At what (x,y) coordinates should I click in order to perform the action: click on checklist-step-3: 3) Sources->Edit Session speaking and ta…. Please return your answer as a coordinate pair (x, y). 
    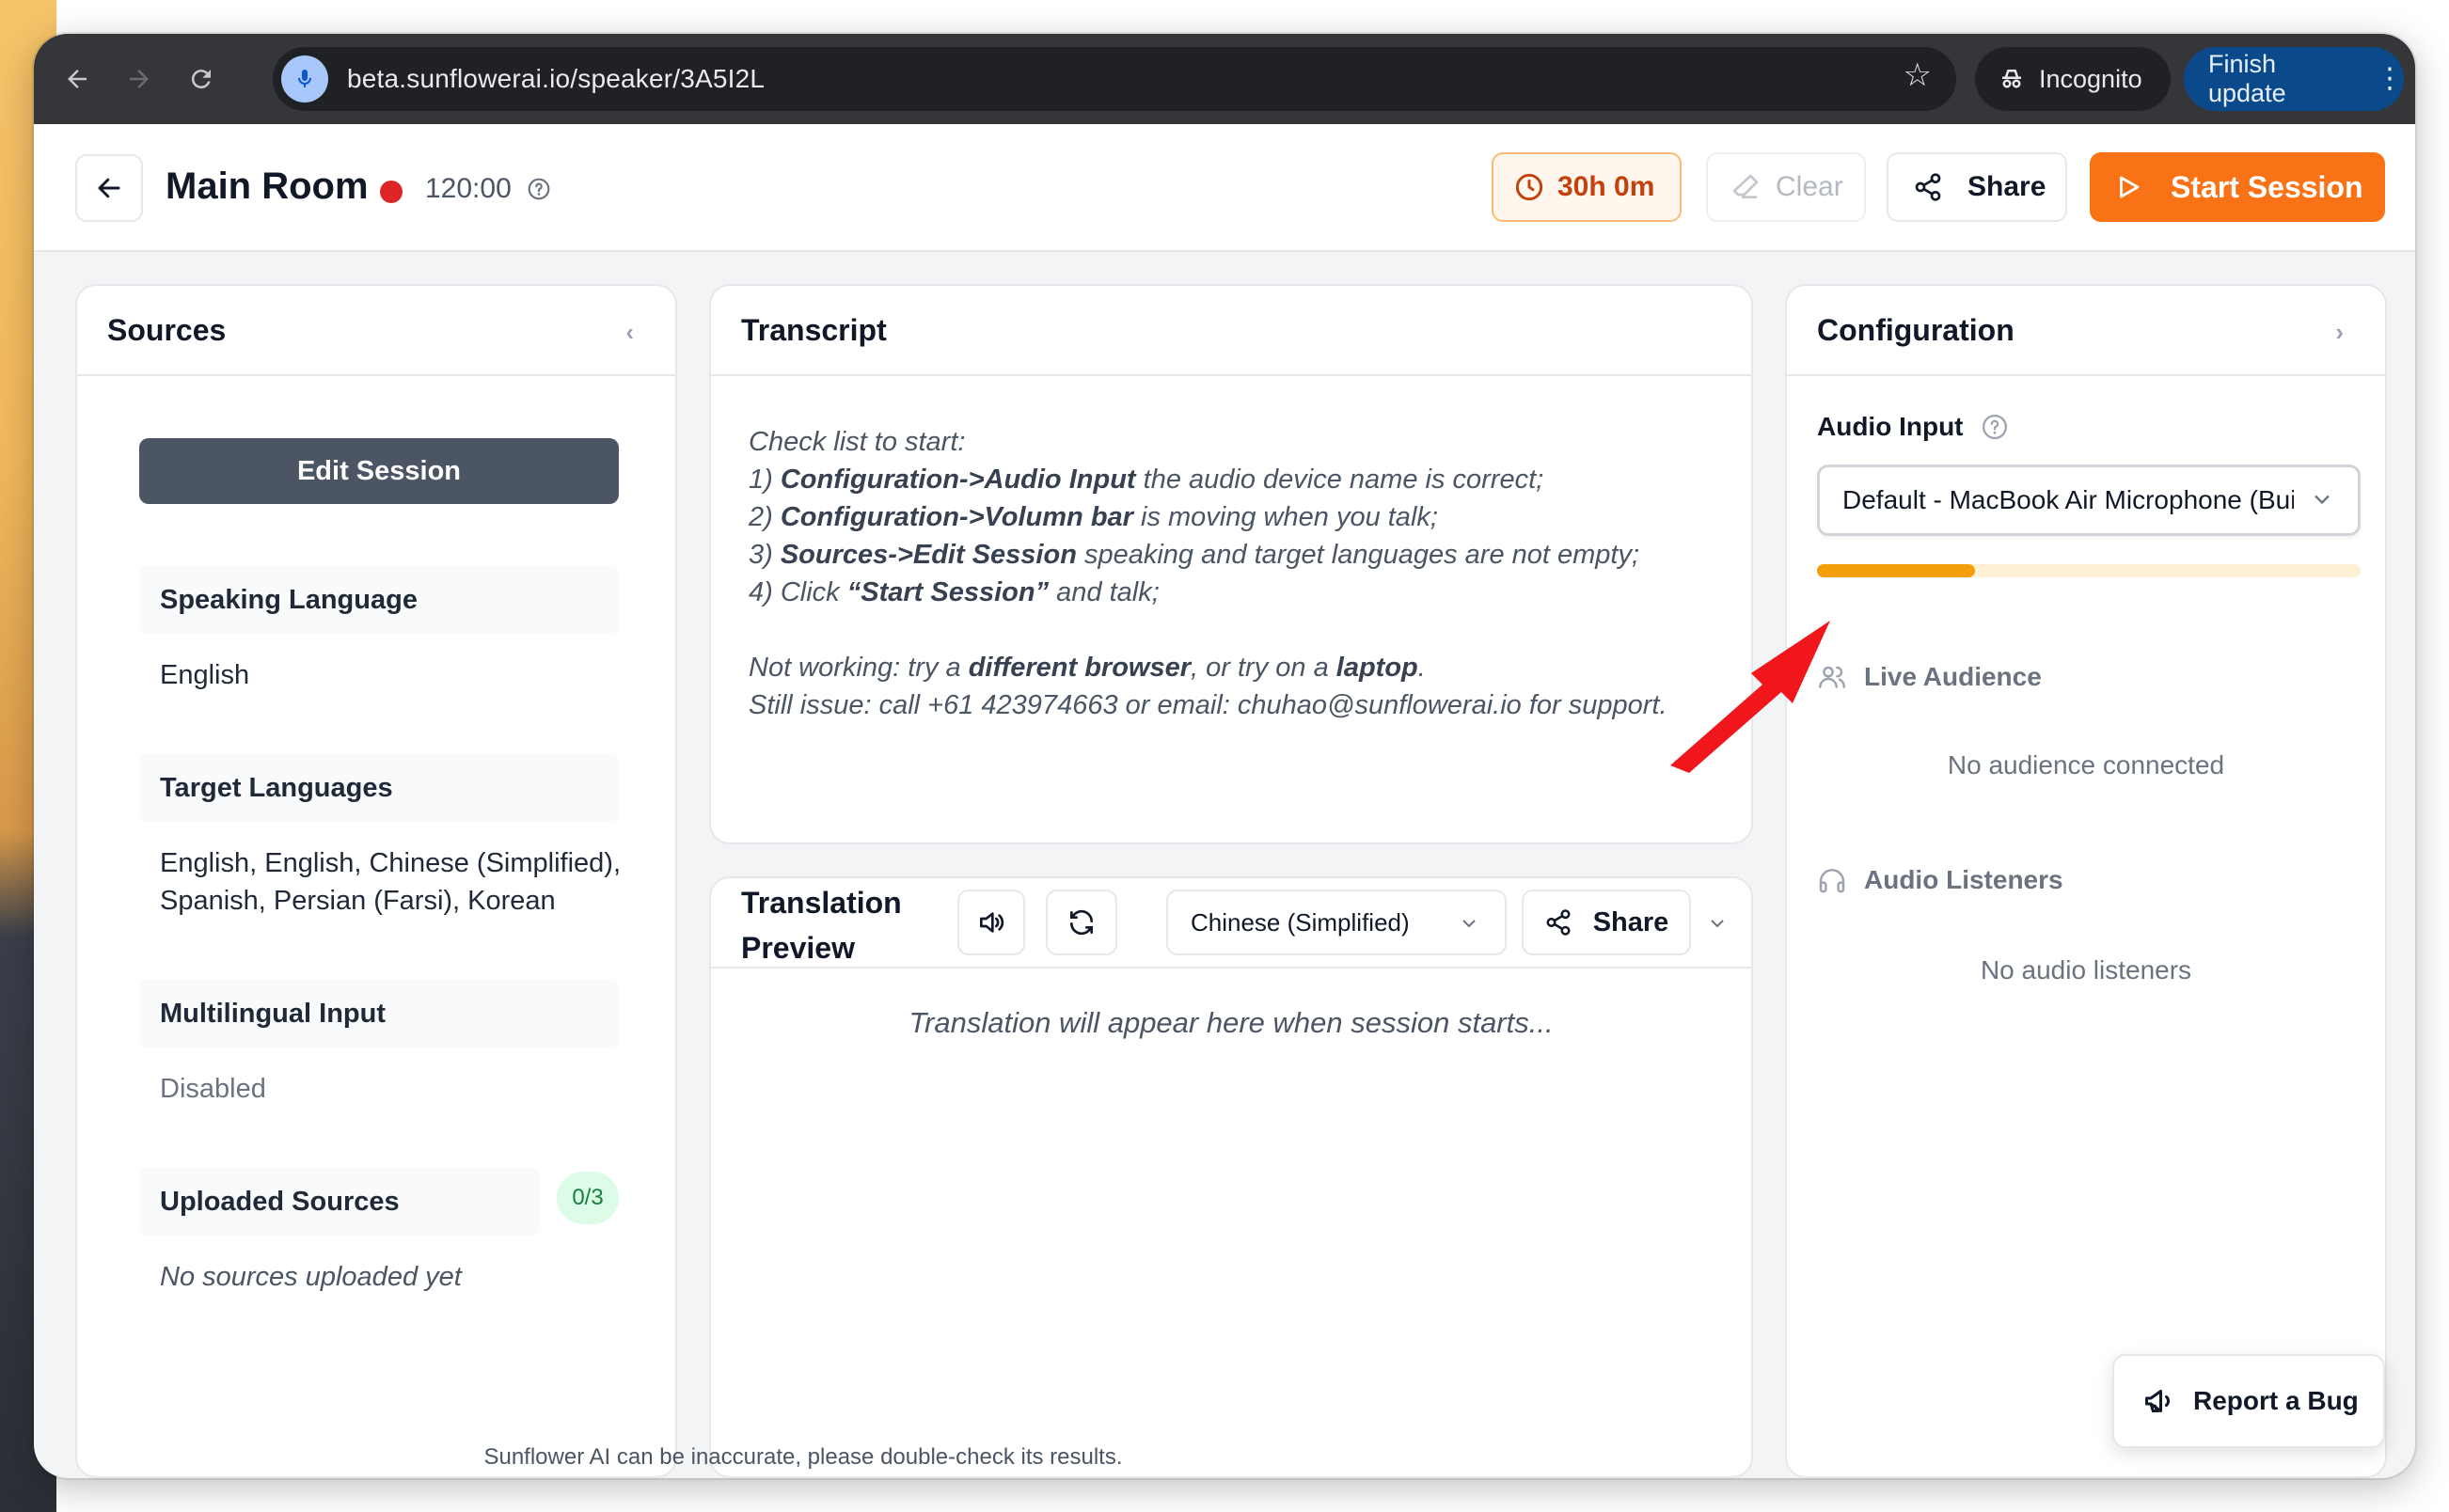
    Looking at the image, I should click on (1194, 555).